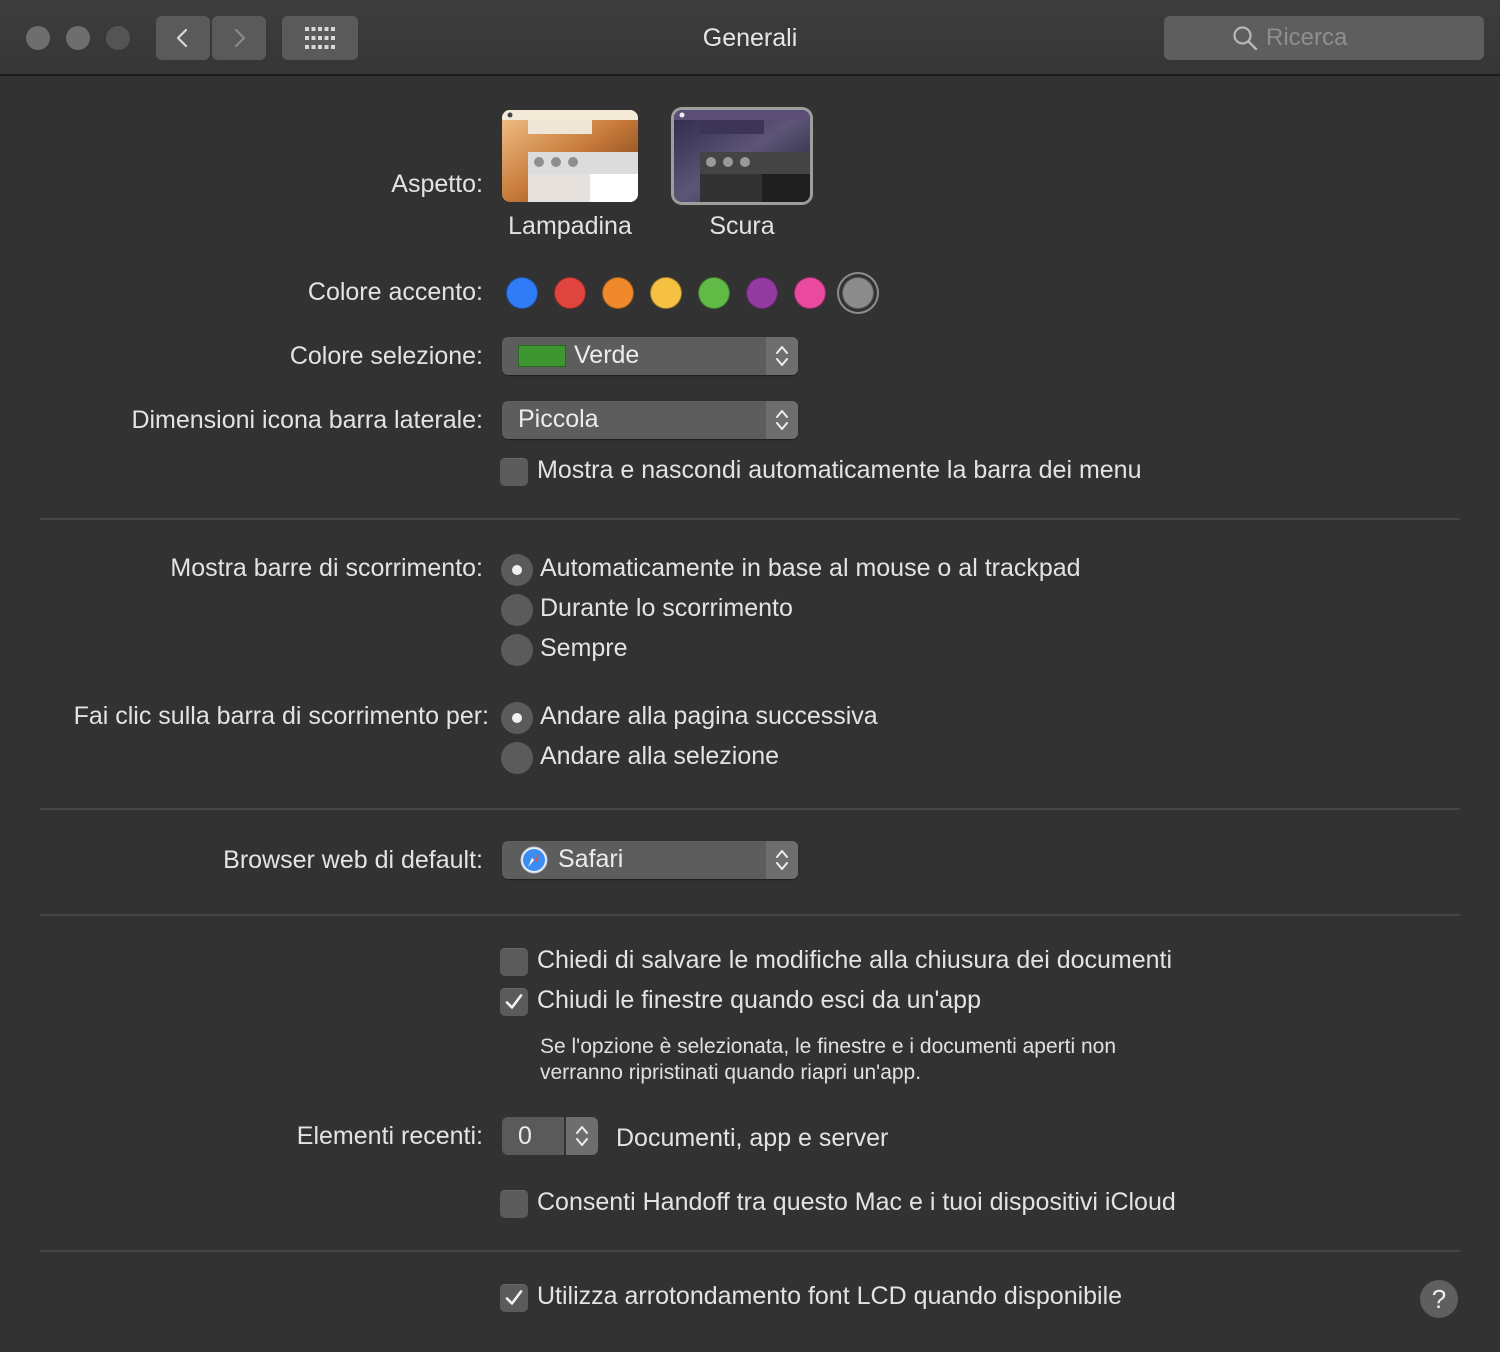  What do you see at coordinates (389, 1136) in the screenshot?
I see `recent-items-label: Elementi recenti:` at bounding box center [389, 1136].